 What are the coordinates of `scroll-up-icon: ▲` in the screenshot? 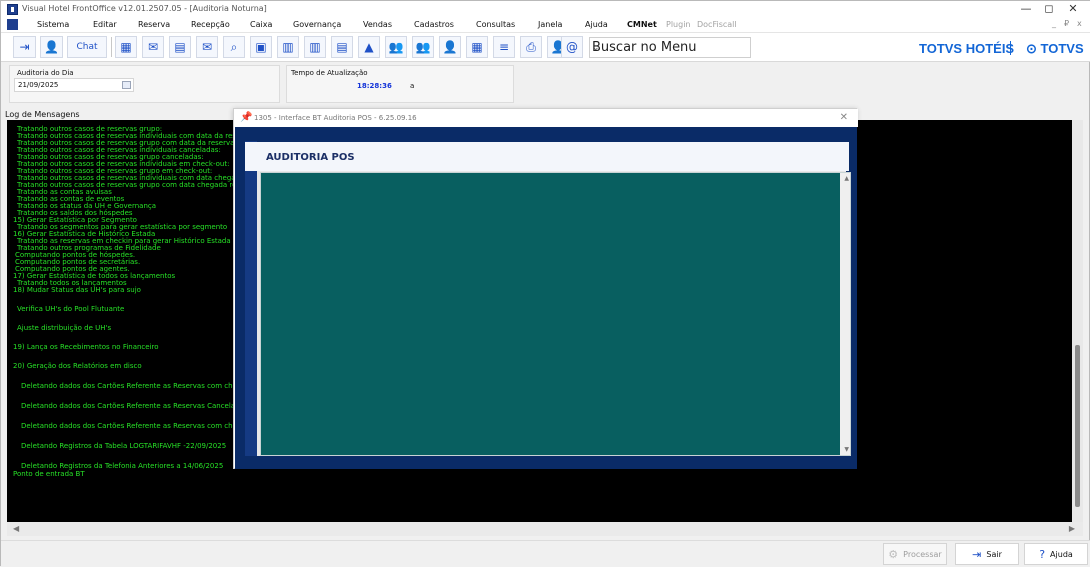 It's located at (846, 178).